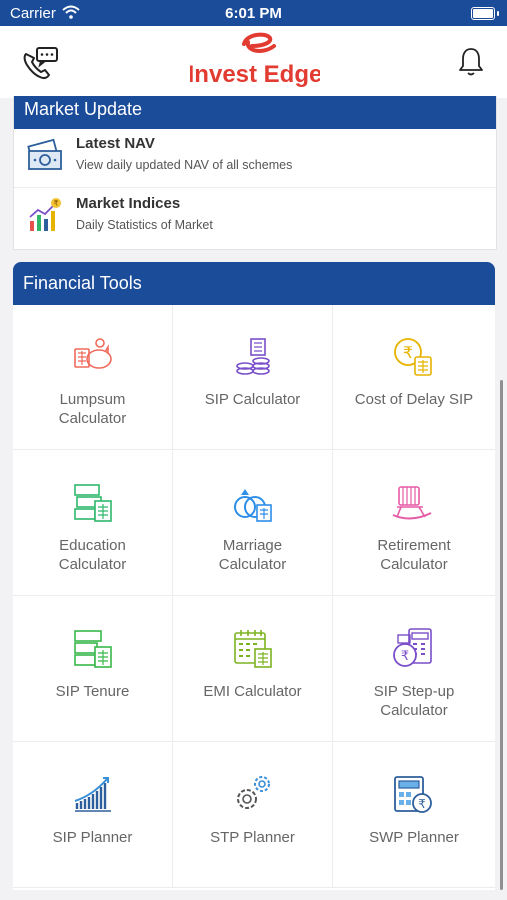 Image resolution: width=507 pixels, height=900 pixels. I want to click on tool-label: SIP Planner, so click(92, 837).